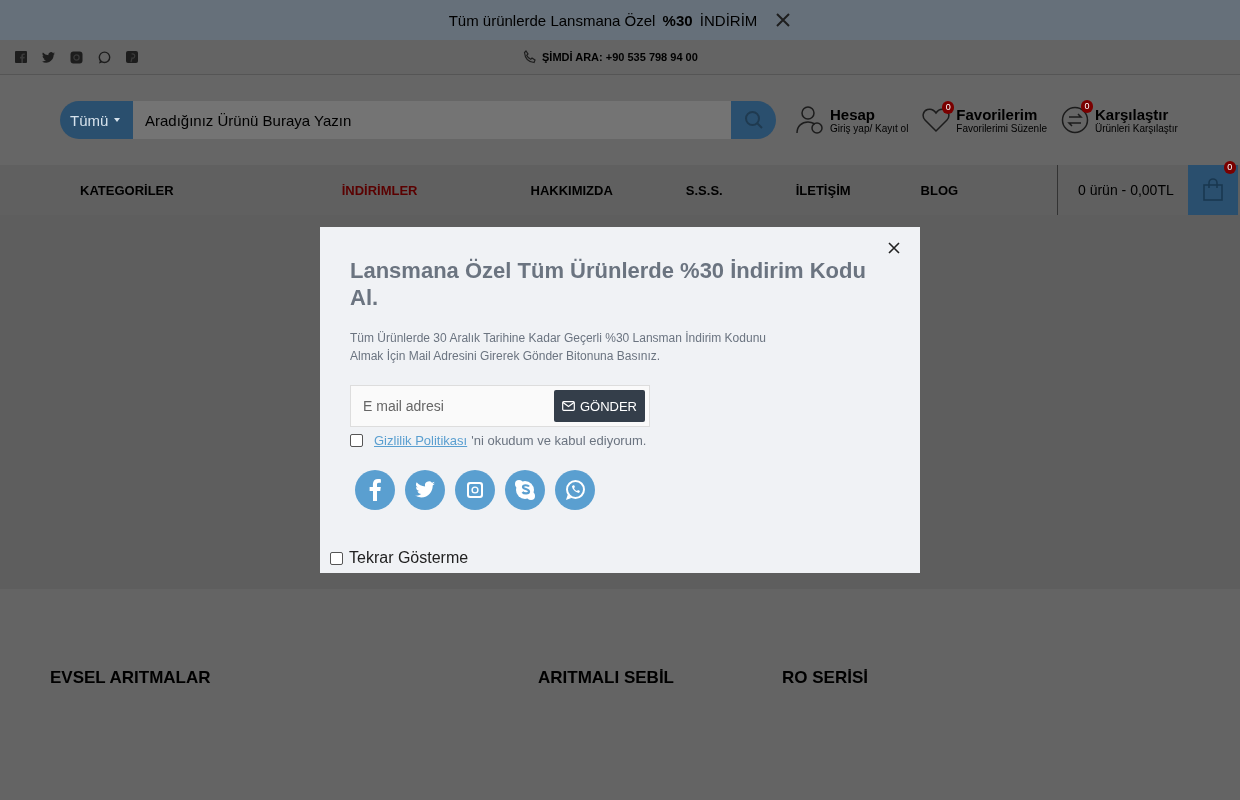 Image resolution: width=1240 pixels, height=800 pixels. I want to click on search-icon, so click(753, 120).